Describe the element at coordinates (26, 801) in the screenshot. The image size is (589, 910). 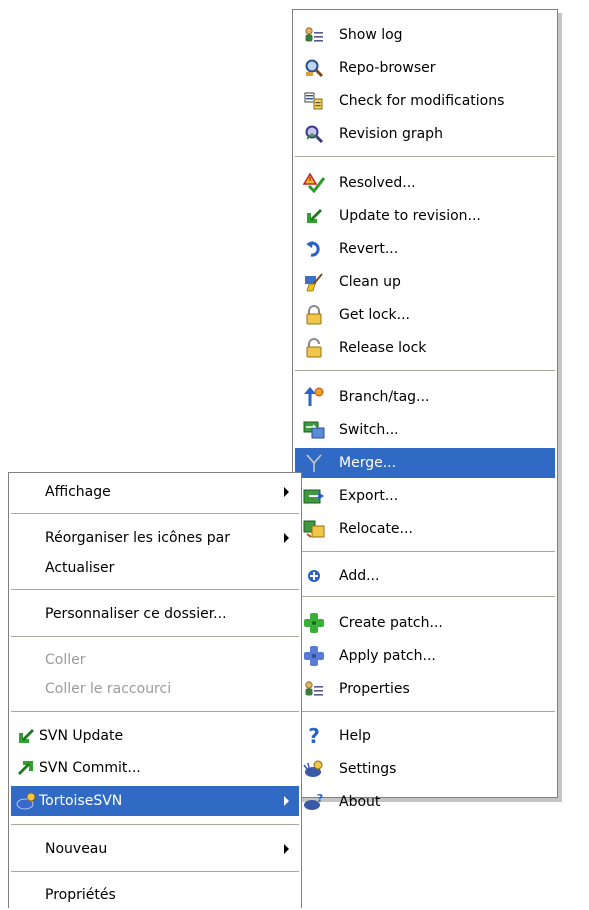
I see `tortoisesvn-icon` at that location.